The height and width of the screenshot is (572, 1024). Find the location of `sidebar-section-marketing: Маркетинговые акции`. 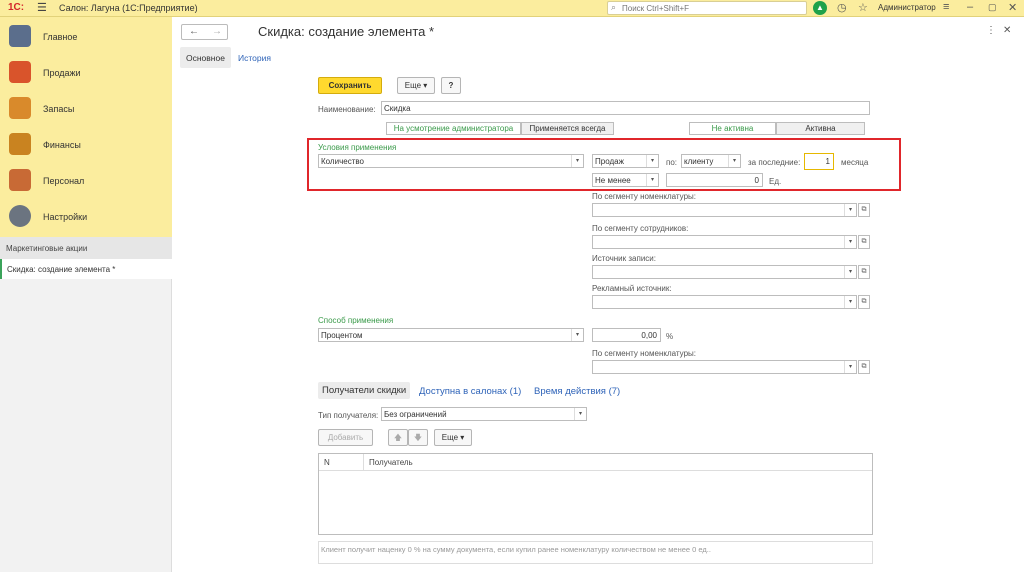

sidebar-section-marketing: Маркетинговые акции is located at coordinates (86, 248).